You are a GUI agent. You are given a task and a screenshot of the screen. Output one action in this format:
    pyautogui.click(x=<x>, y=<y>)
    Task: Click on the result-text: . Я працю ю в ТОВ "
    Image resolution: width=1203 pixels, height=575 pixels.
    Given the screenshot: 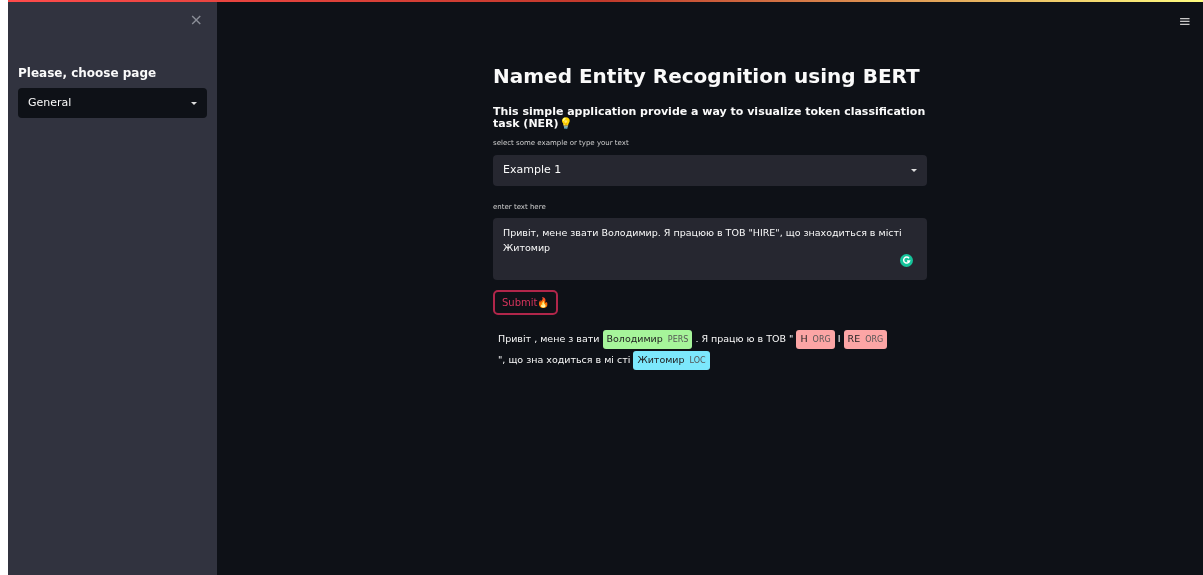 What is the action you would take?
    pyautogui.click(x=744, y=339)
    